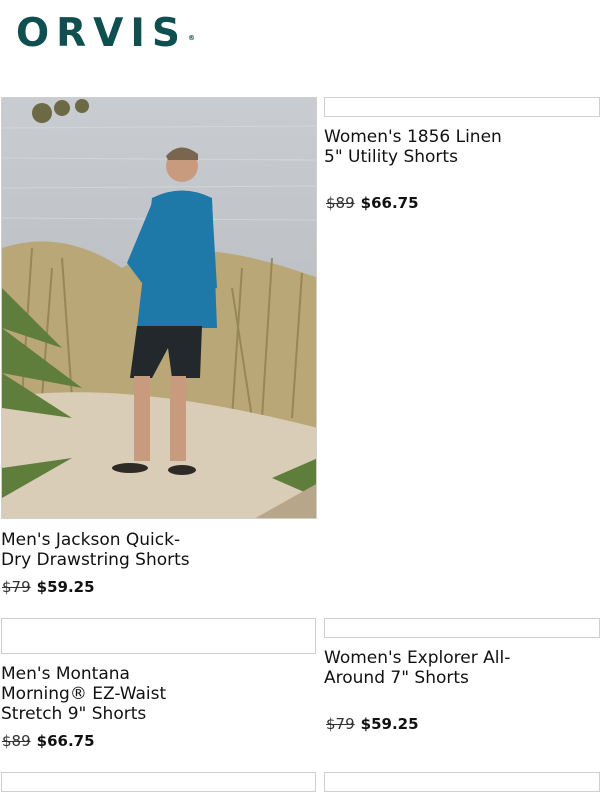 The image size is (600, 800). I want to click on product-name-line: Morning® EZ-Waist, so click(84, 694).